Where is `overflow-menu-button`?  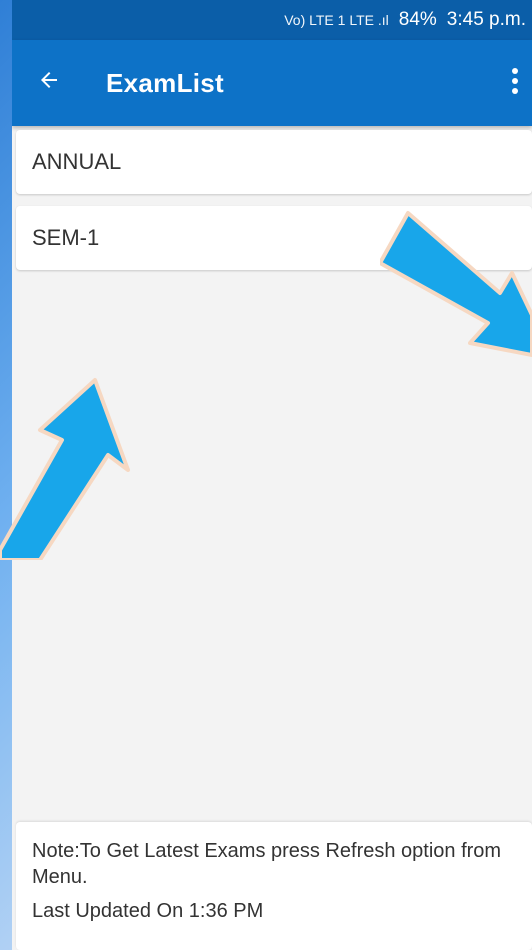 overflow-menu-button is located at coordinates (515, 83).